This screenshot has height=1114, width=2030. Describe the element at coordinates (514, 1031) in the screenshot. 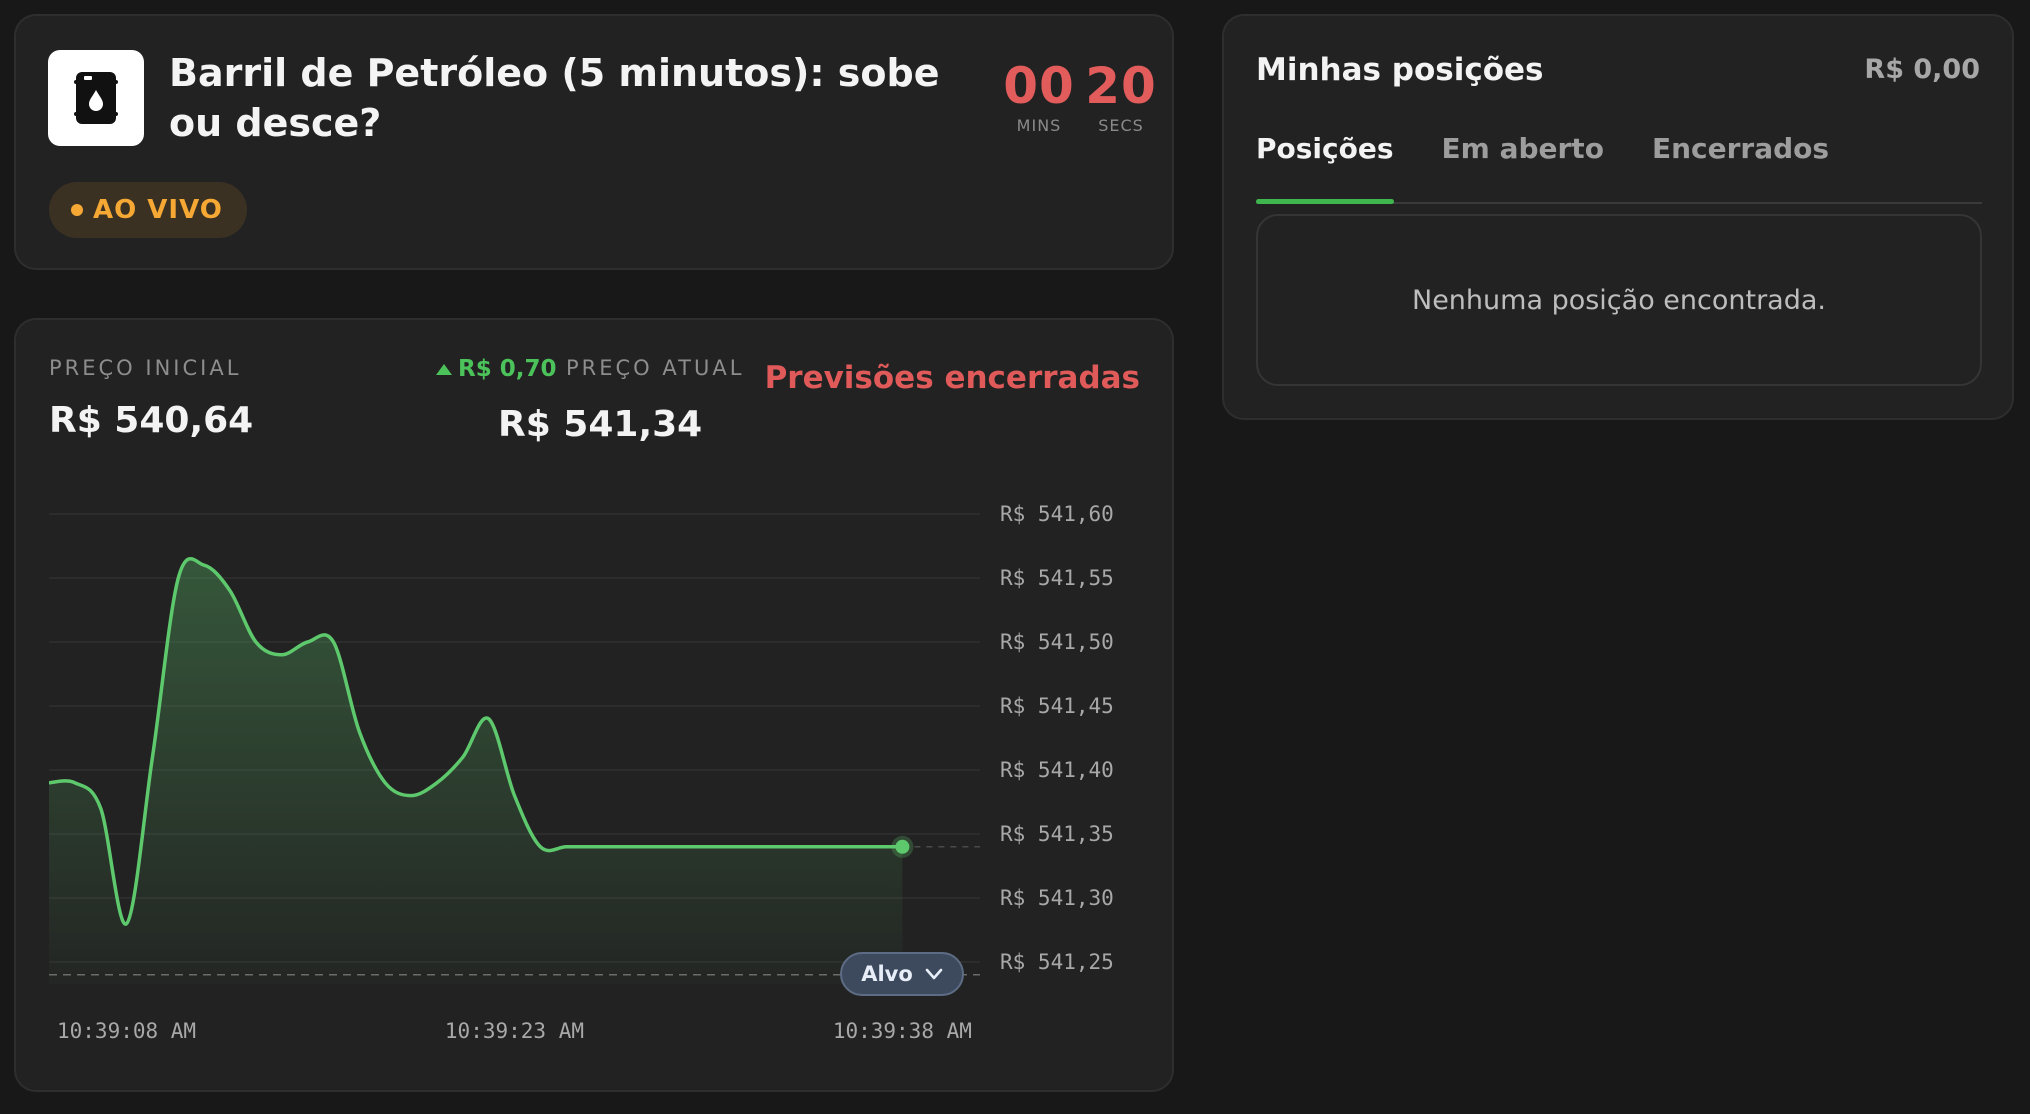

I see `x-tick-label: 10:39:23 AM` at that location.